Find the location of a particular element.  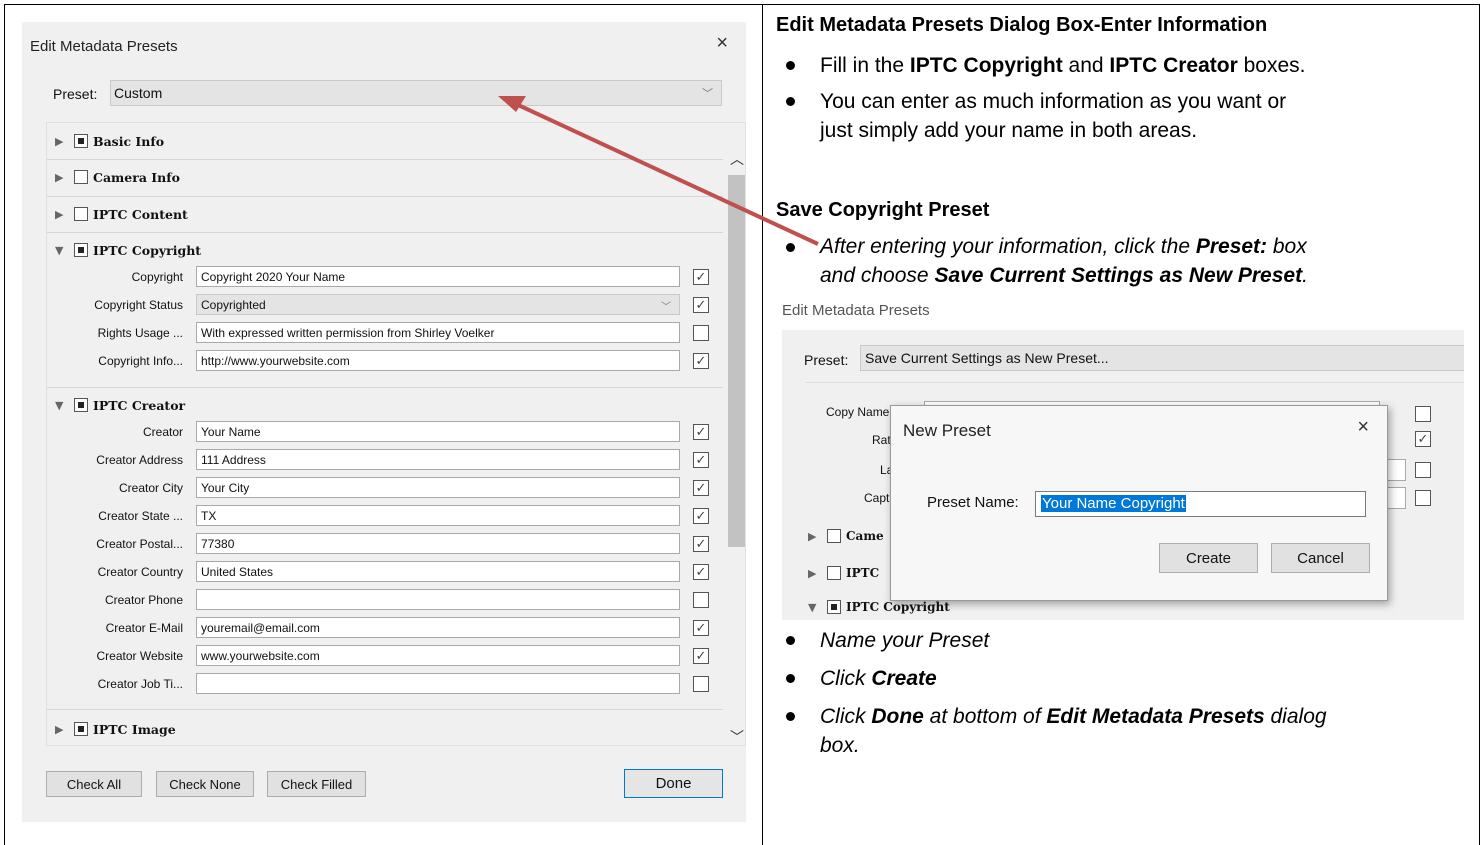

arrow-head is located at coordinates (512, 104).